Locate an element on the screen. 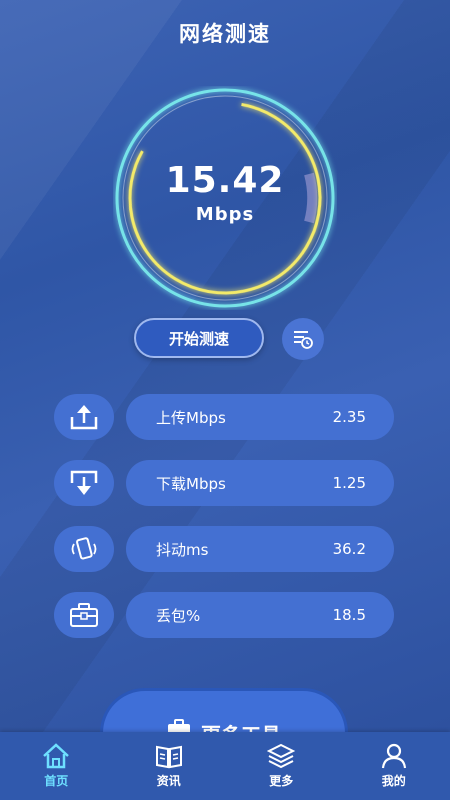 This screenshot has width=450, height=800. upload-icon is located at coordinates (84, 417).